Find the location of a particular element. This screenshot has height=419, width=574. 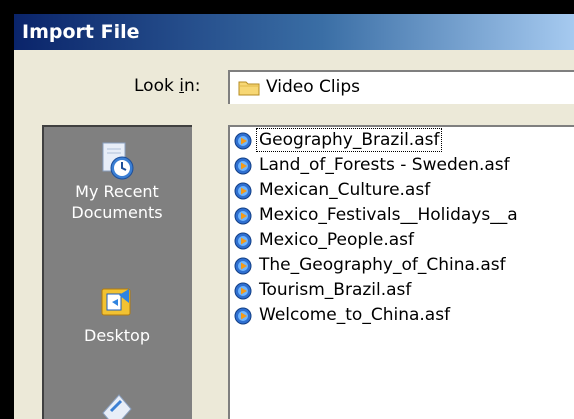

folder-icon is located at coordinates (249, 88).